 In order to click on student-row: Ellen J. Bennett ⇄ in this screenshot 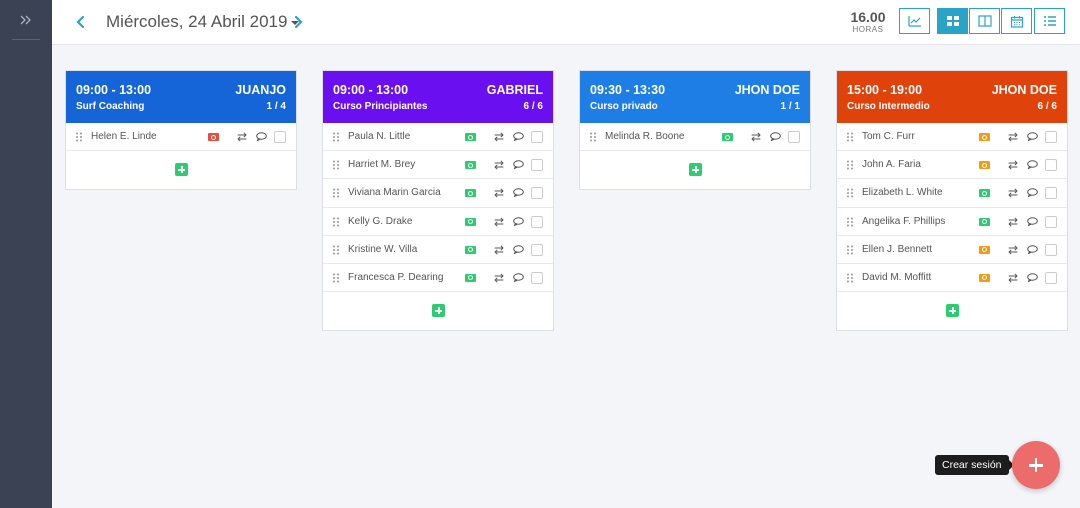, I will do `click(952, 250)`.